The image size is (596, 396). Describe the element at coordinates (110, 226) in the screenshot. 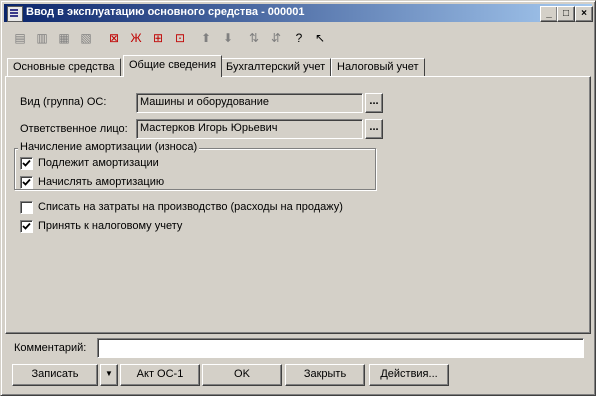

I see `accept-tax-label: Принять к налоговому учету` at that location.